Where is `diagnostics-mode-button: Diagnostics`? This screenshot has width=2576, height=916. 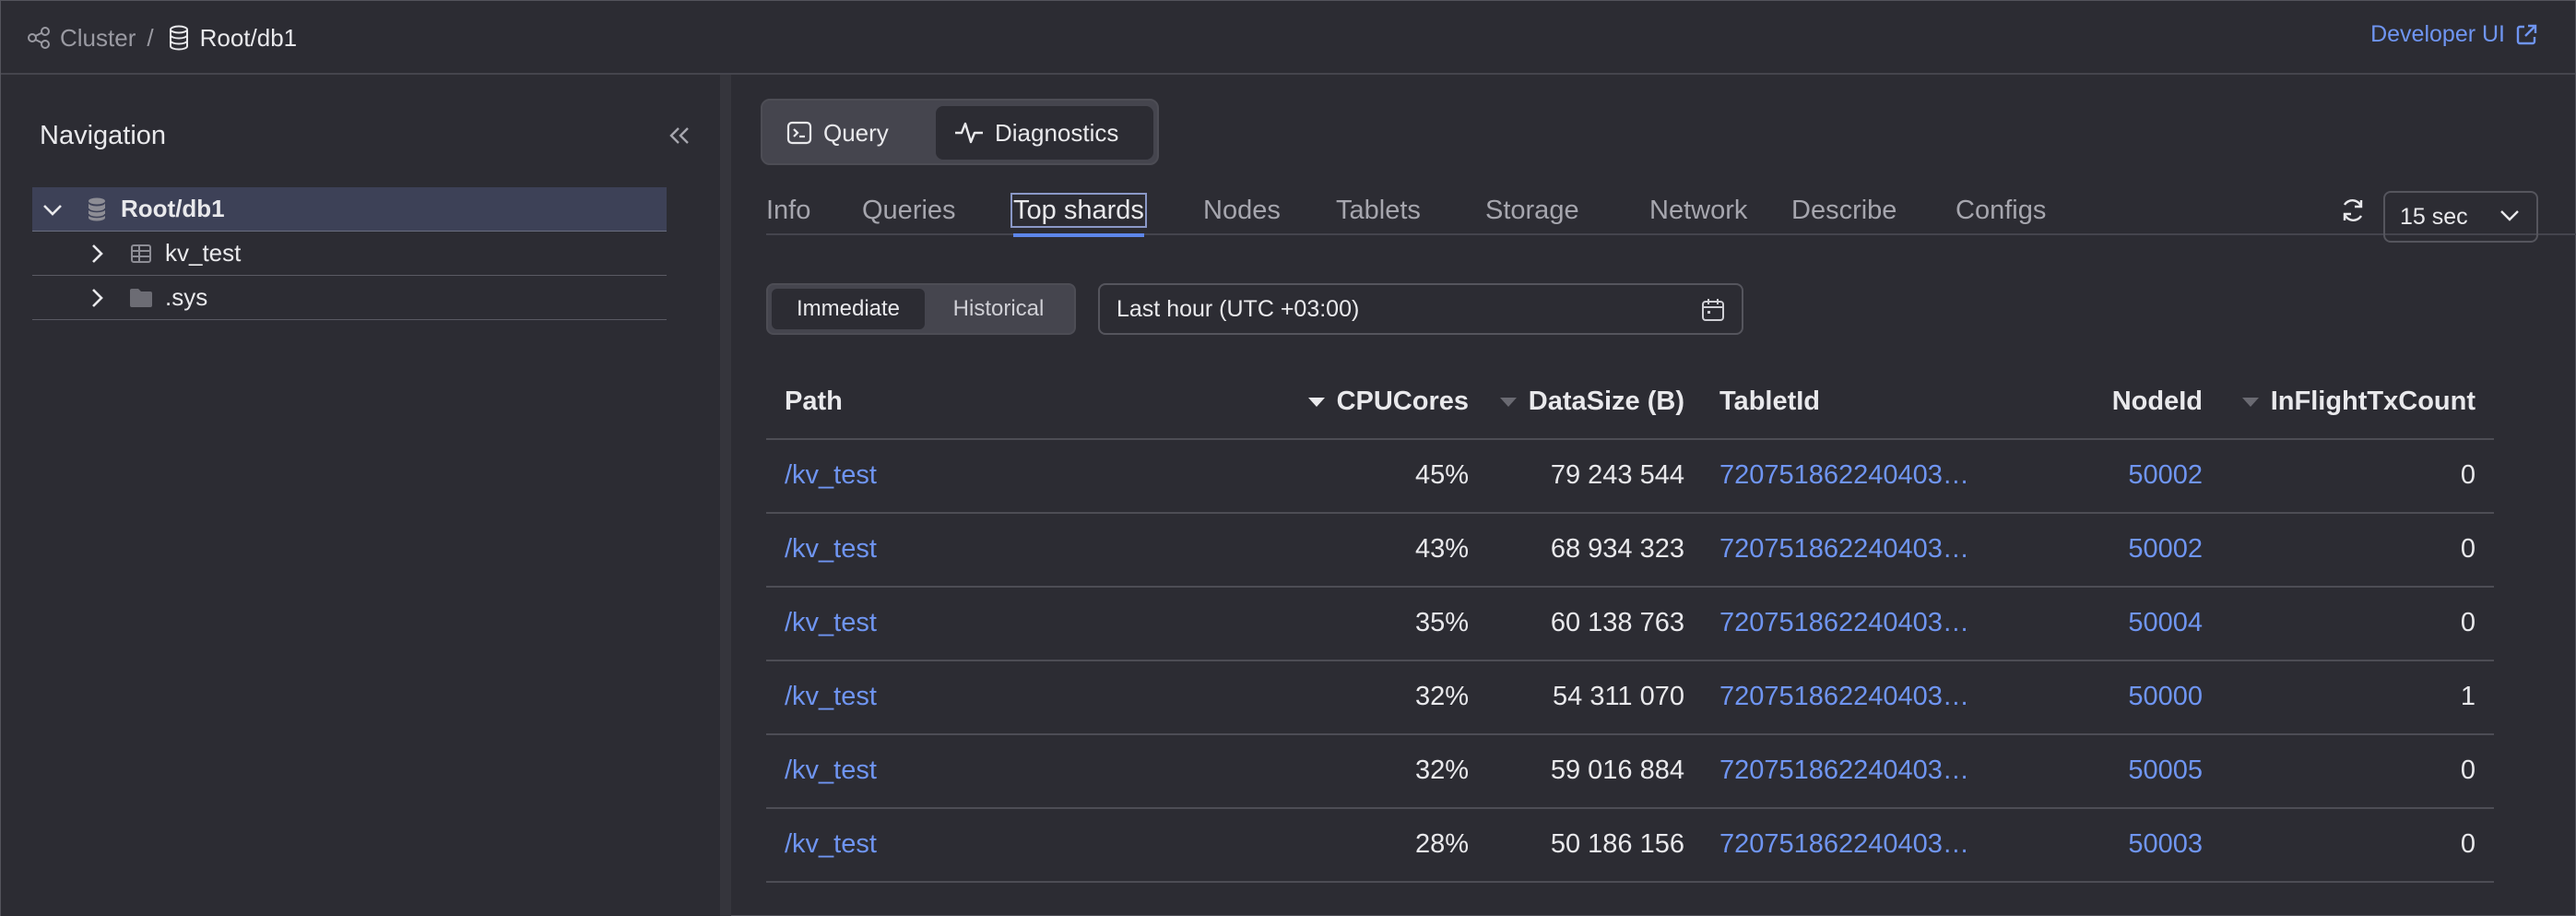 diagnostics-mode-button: Diagnostics is located at coordinates (1044, 133).